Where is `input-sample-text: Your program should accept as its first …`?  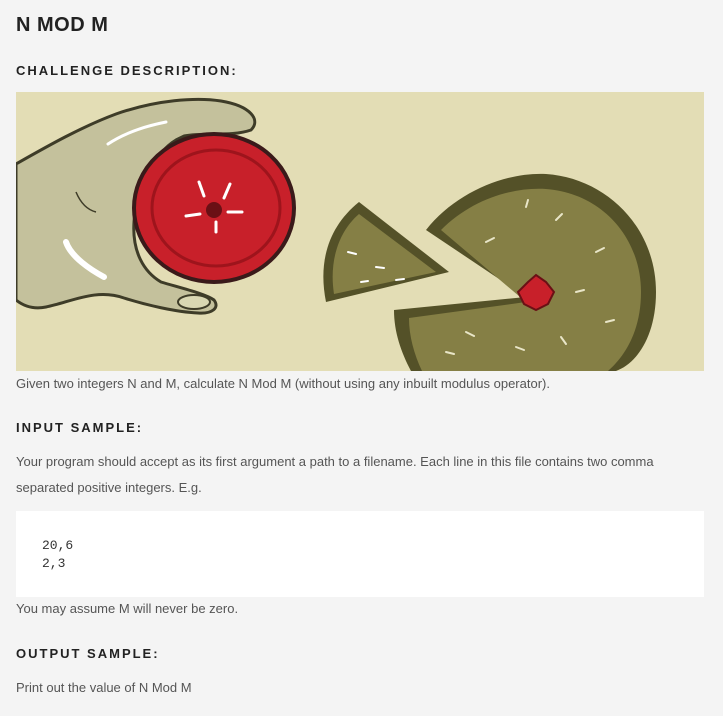 input-sample-text: Your program should accept as its first … is located at coordinates (335, 474).